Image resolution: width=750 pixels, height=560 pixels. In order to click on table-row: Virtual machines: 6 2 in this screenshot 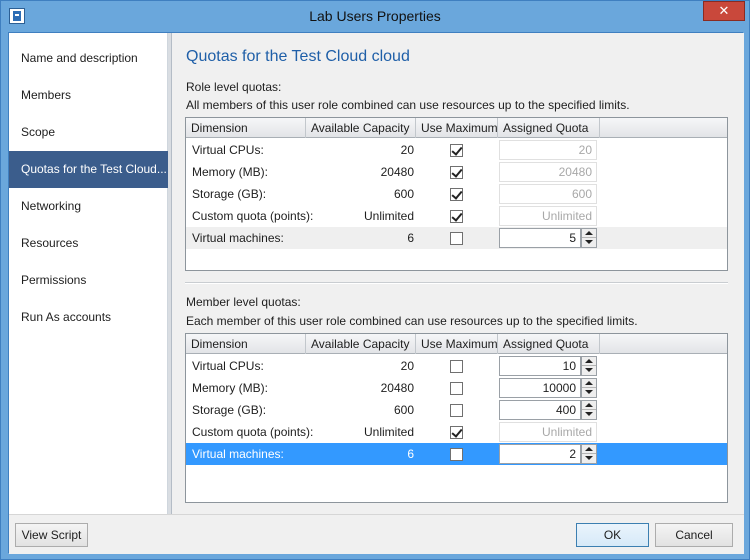, I will do `click(456, 454)`.